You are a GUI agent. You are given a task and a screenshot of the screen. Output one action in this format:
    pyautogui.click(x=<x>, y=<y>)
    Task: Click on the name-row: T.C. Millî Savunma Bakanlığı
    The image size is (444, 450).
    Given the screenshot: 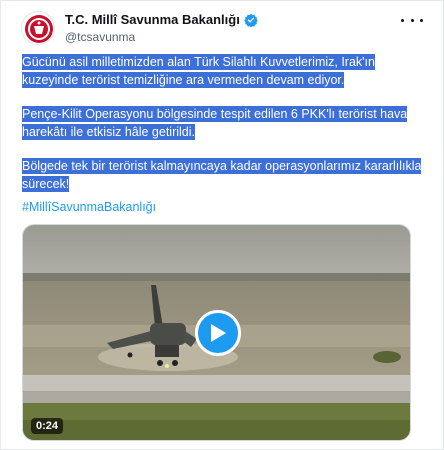 What is the action you would take?
    pyautogui.click(x=161, y=19)
    